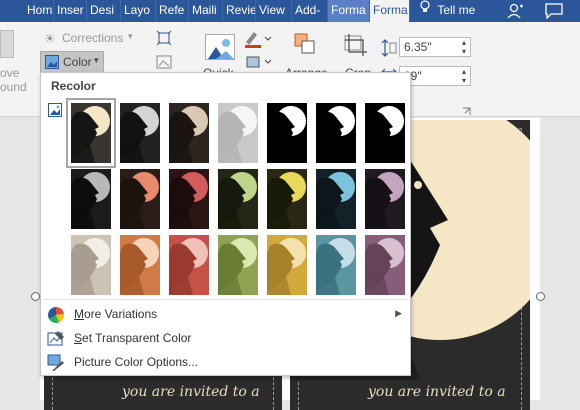  What do you see at coordinates (39, 11) in the screenshot?
I see `tab-hom: Hom` at bounding box center [39, 11].